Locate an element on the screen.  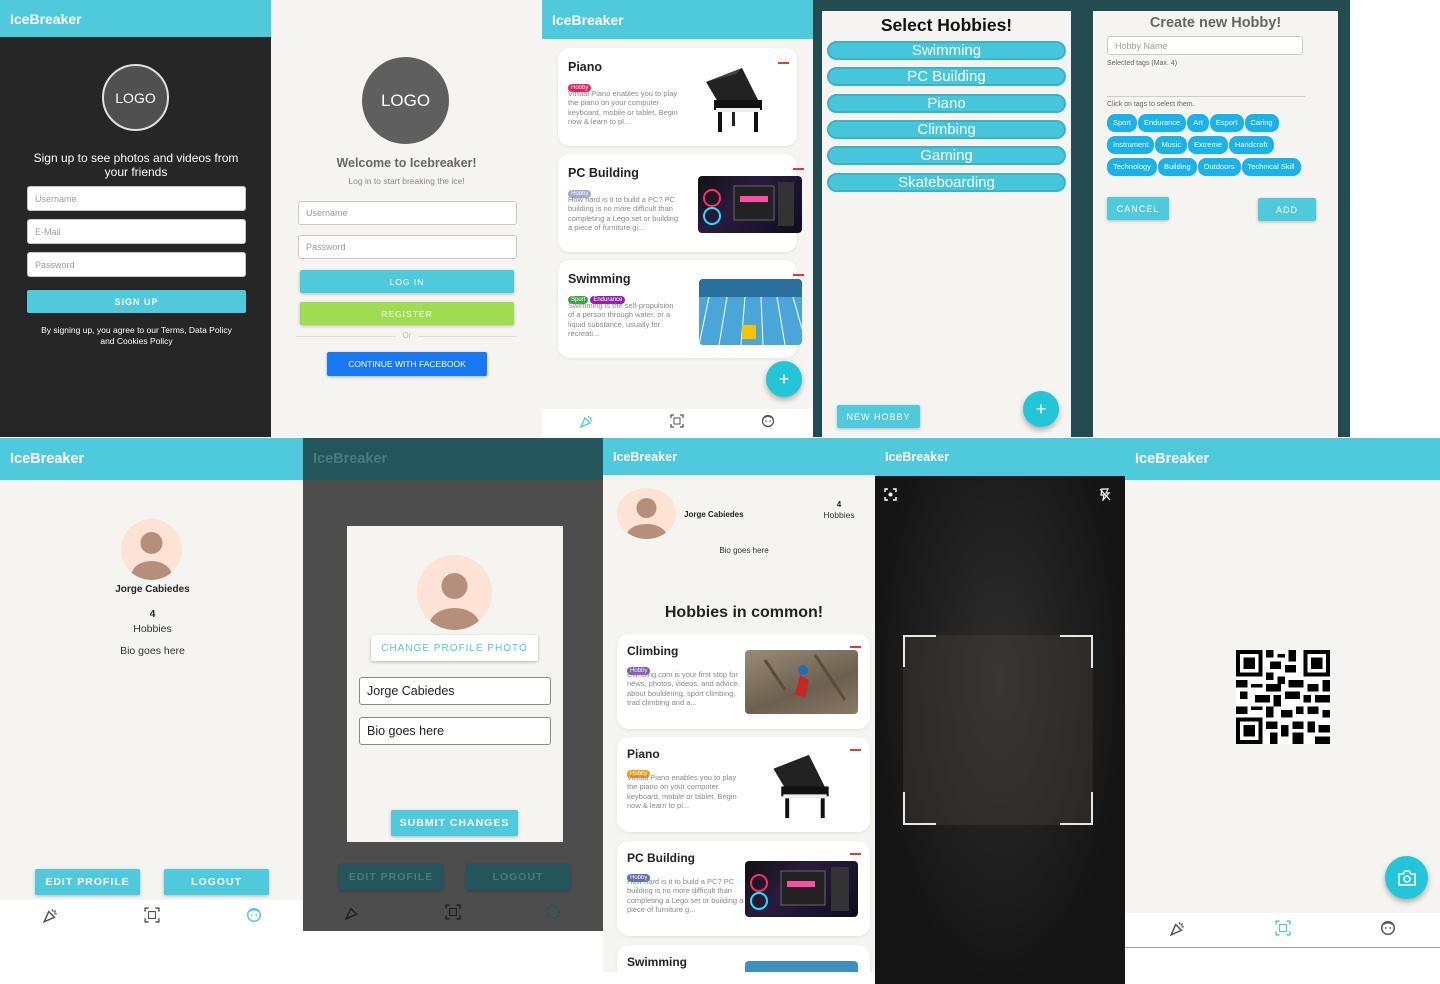
register-button: REGISTER is located at coordinates (407, 313).